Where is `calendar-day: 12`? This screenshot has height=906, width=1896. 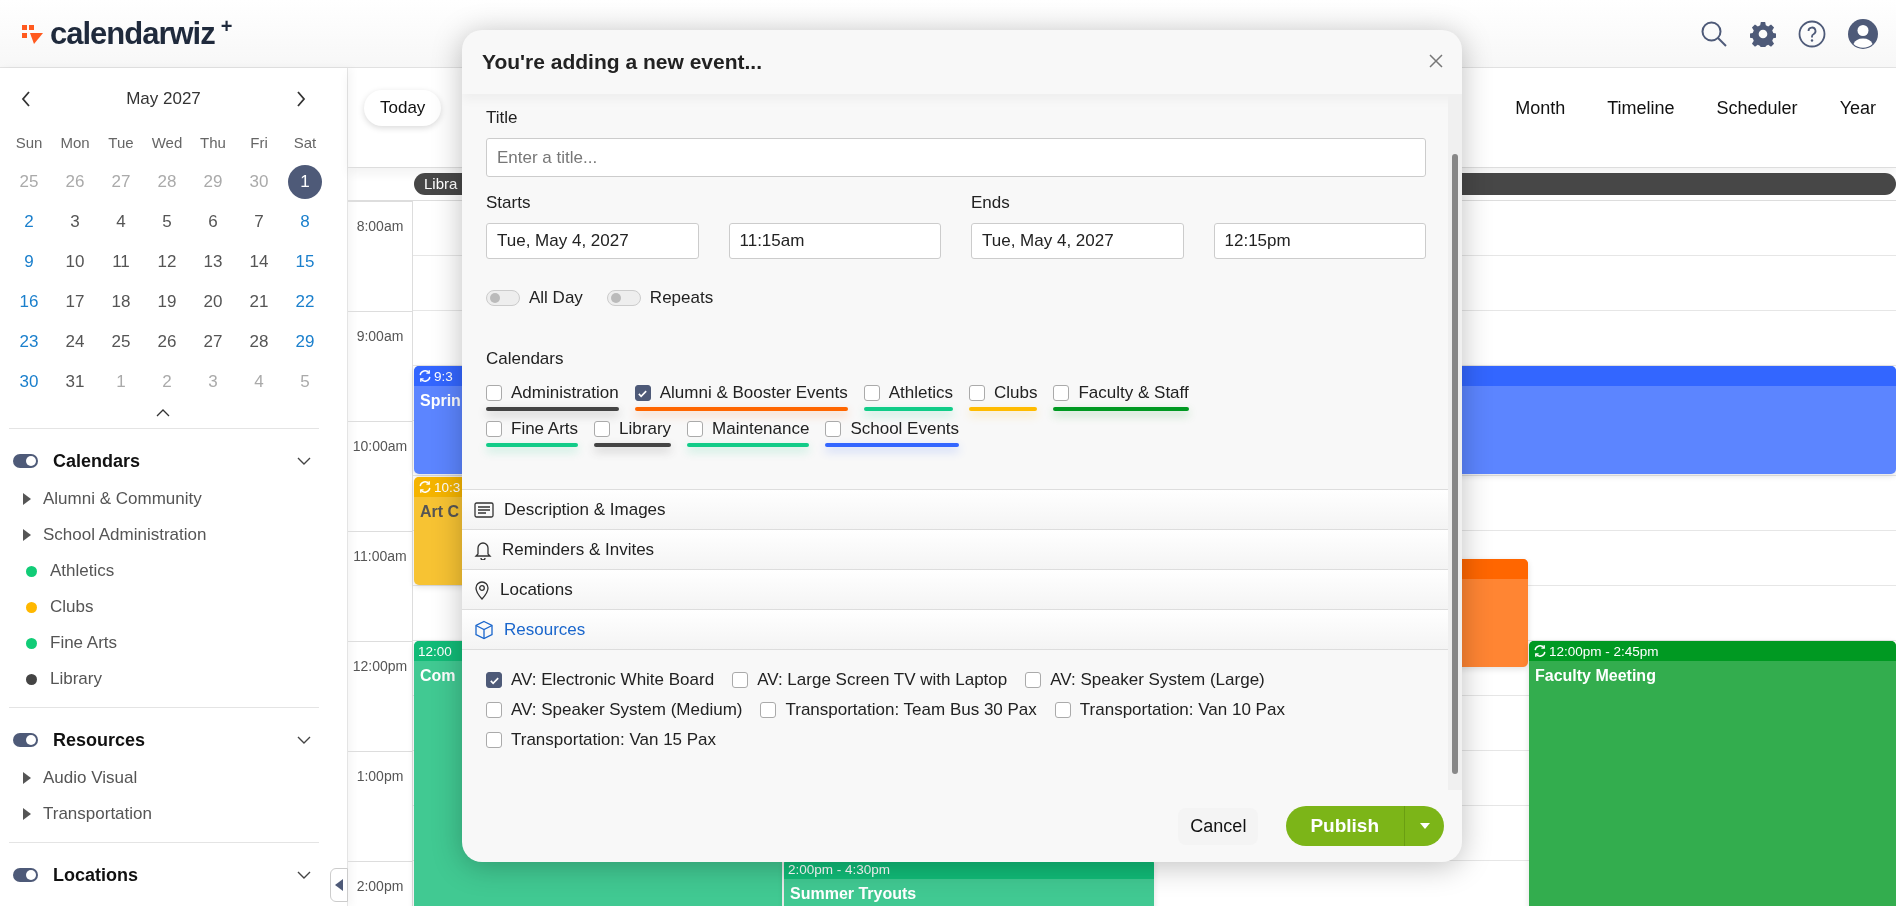 calendar-day: 12 is located at coordinates (167, 262).